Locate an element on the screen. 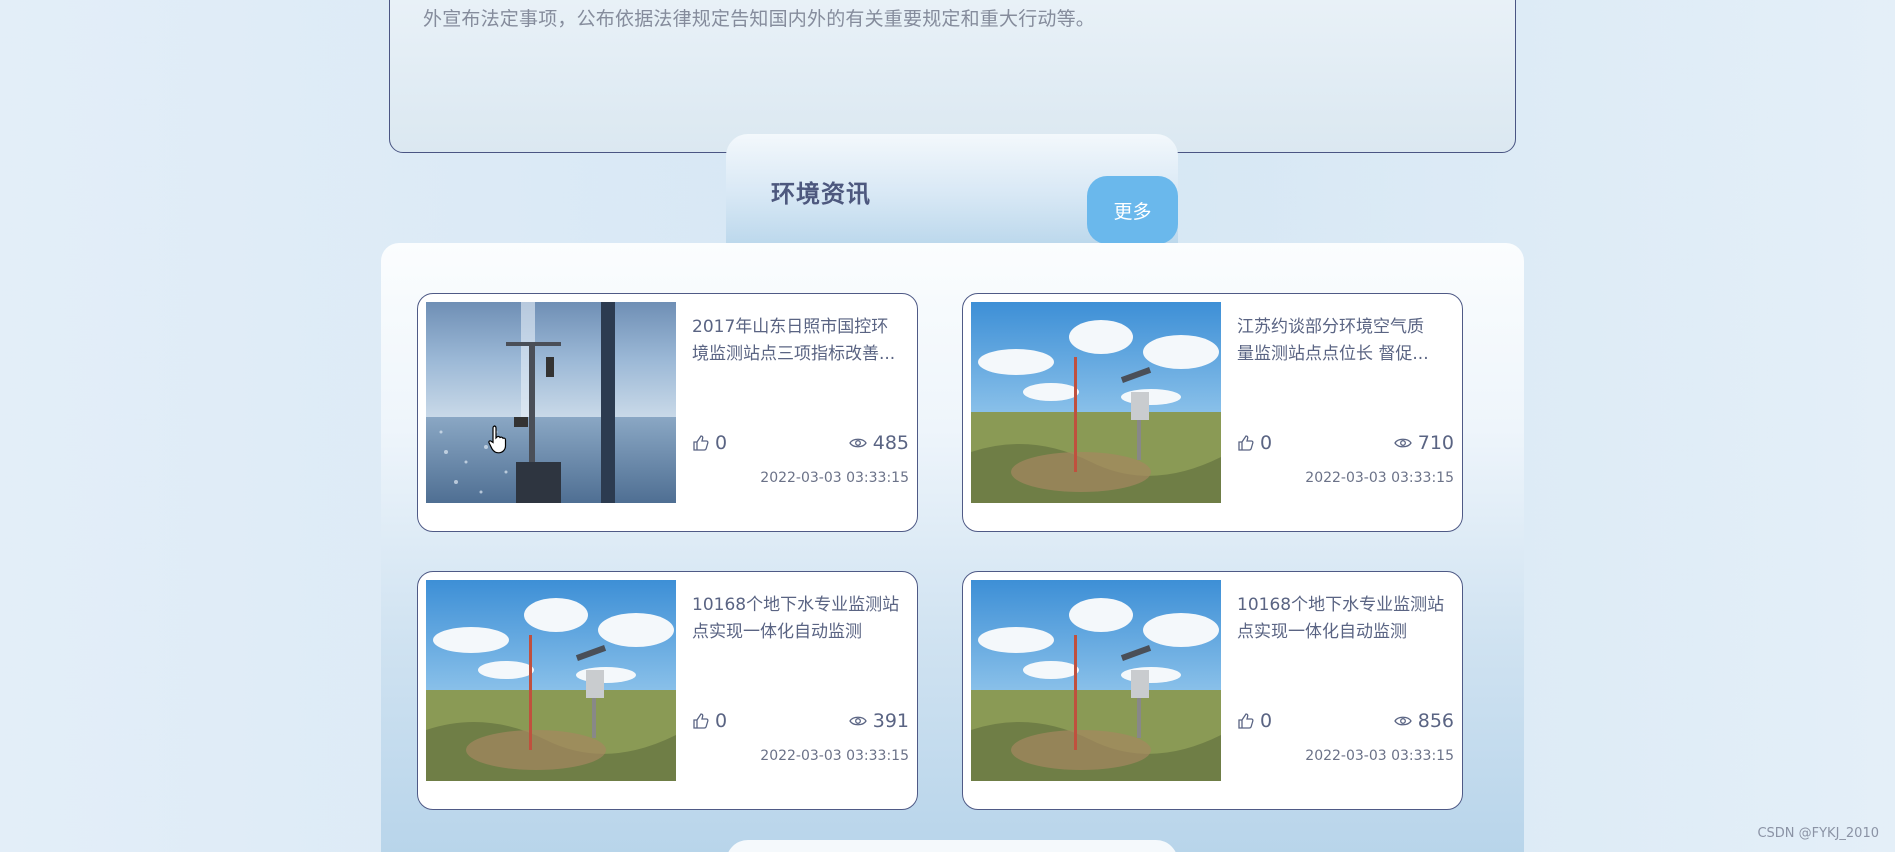  view-counter: 710 is located at coordinates (1423, 443).